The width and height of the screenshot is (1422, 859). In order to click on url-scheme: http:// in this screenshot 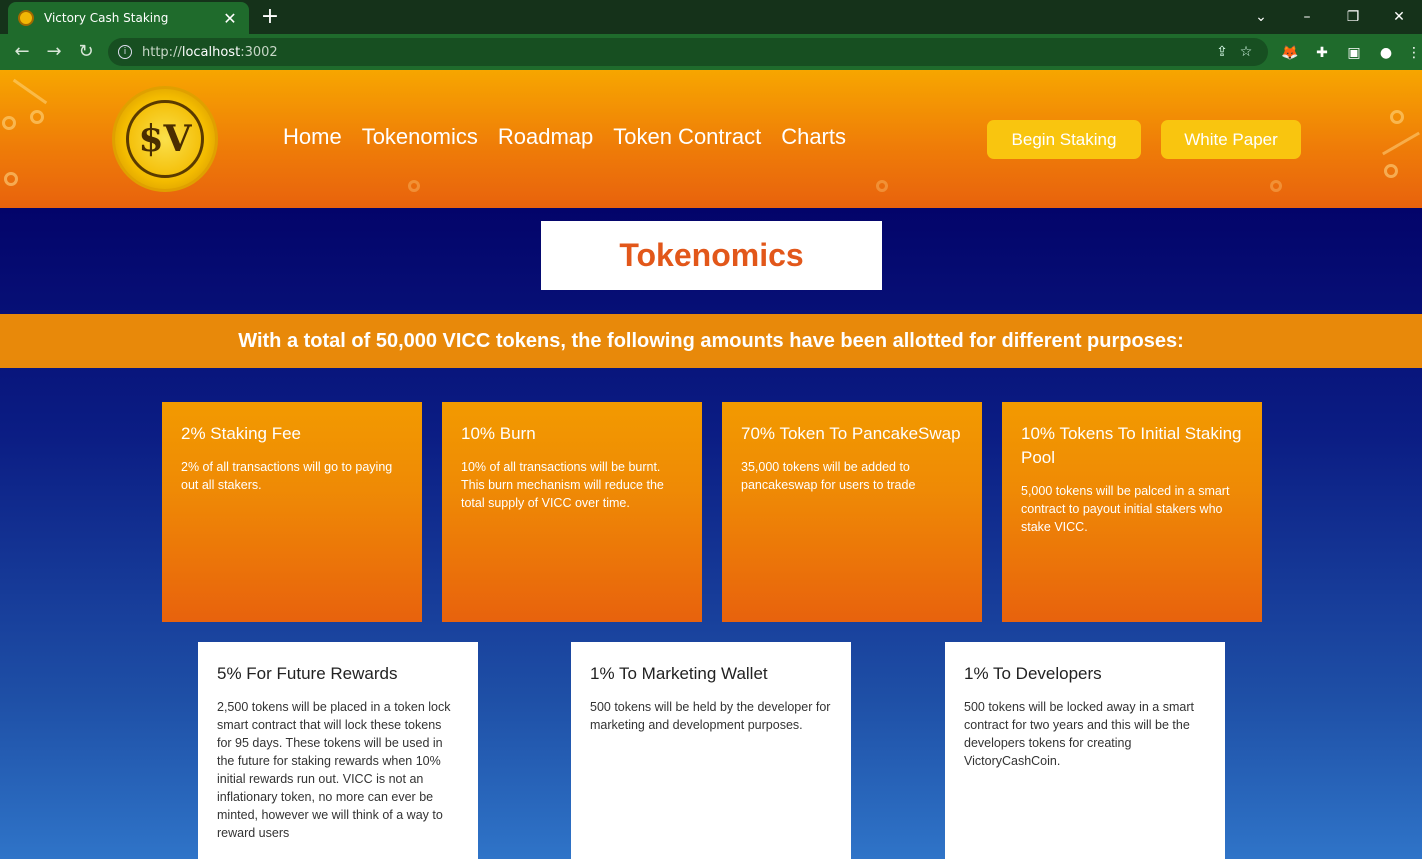, I will do `click(162, 52)`.